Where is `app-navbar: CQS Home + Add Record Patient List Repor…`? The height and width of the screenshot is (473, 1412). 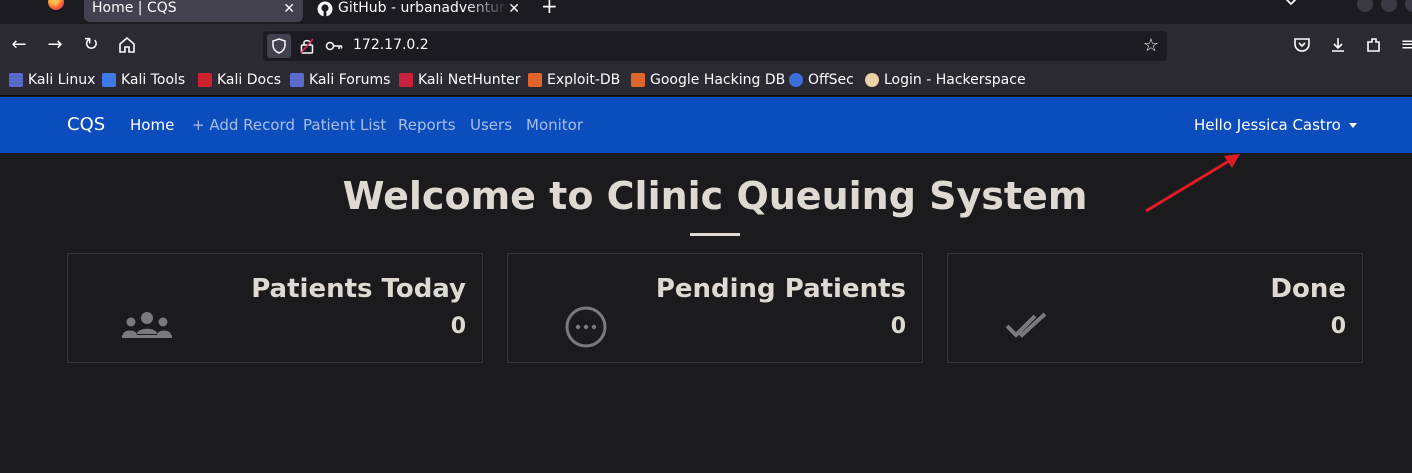 app-navbar: CQS Home + Add Record Patient List Repor… is located at coordinates (706, 125).